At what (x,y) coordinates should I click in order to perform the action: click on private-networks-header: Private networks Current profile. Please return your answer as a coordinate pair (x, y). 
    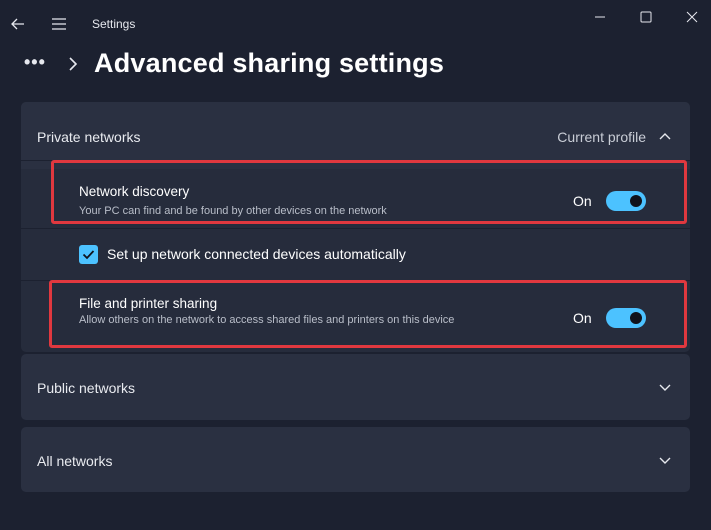
    Looking at the image, I should click on (355, 135).